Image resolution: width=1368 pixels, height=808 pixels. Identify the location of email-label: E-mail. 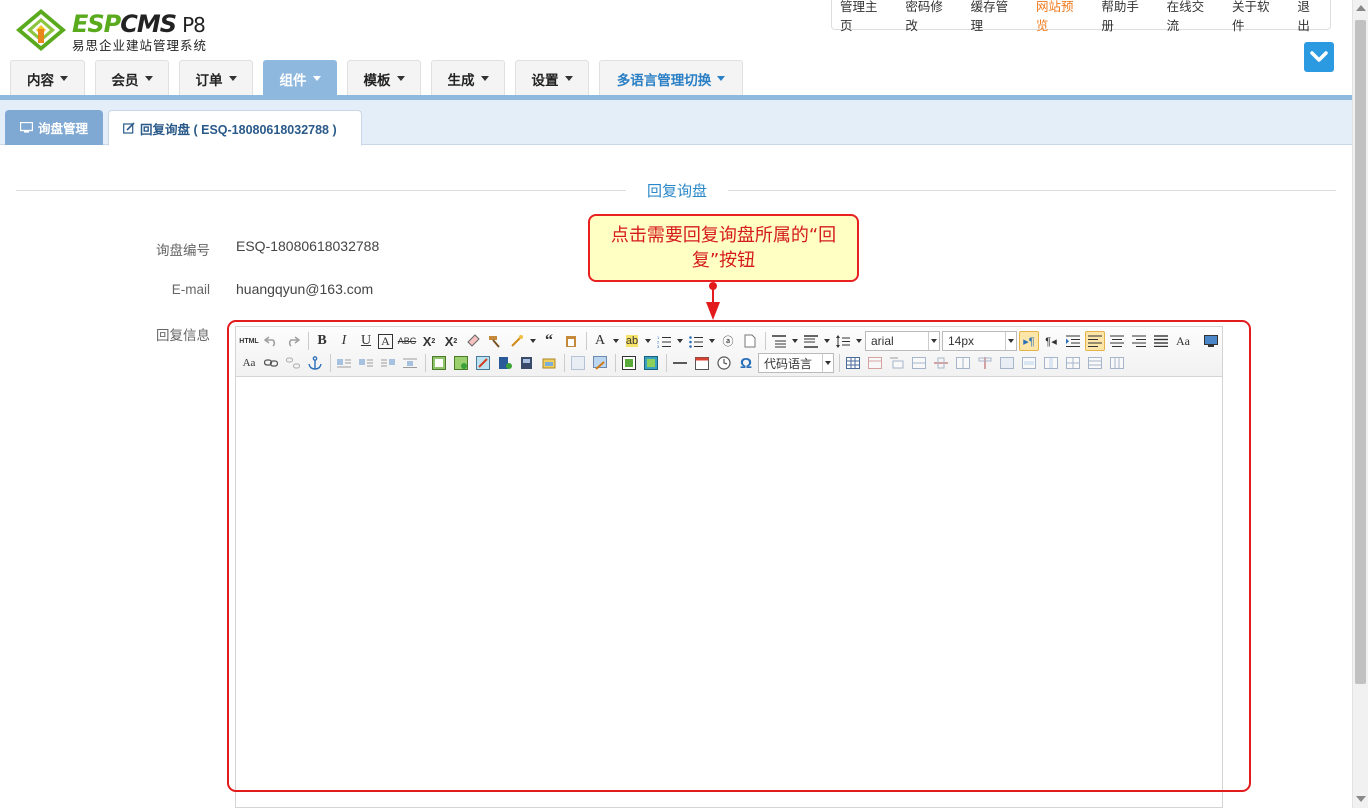
(190, 289).